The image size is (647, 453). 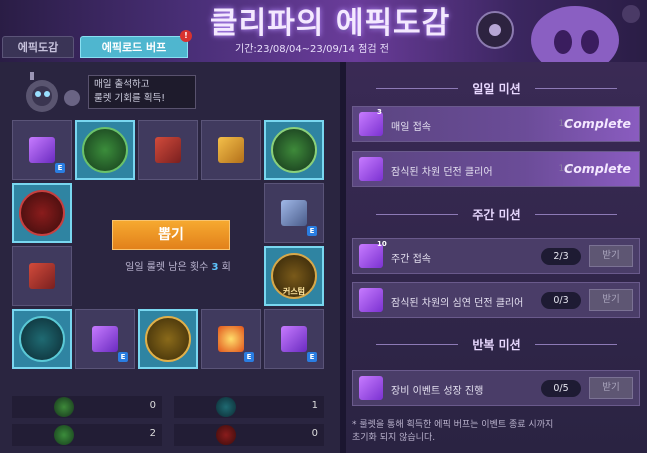 What do you see at coordinates (226, 267) in the screenshot?
I see `remaining-suffix: 회` at bounding box center [226, 267].